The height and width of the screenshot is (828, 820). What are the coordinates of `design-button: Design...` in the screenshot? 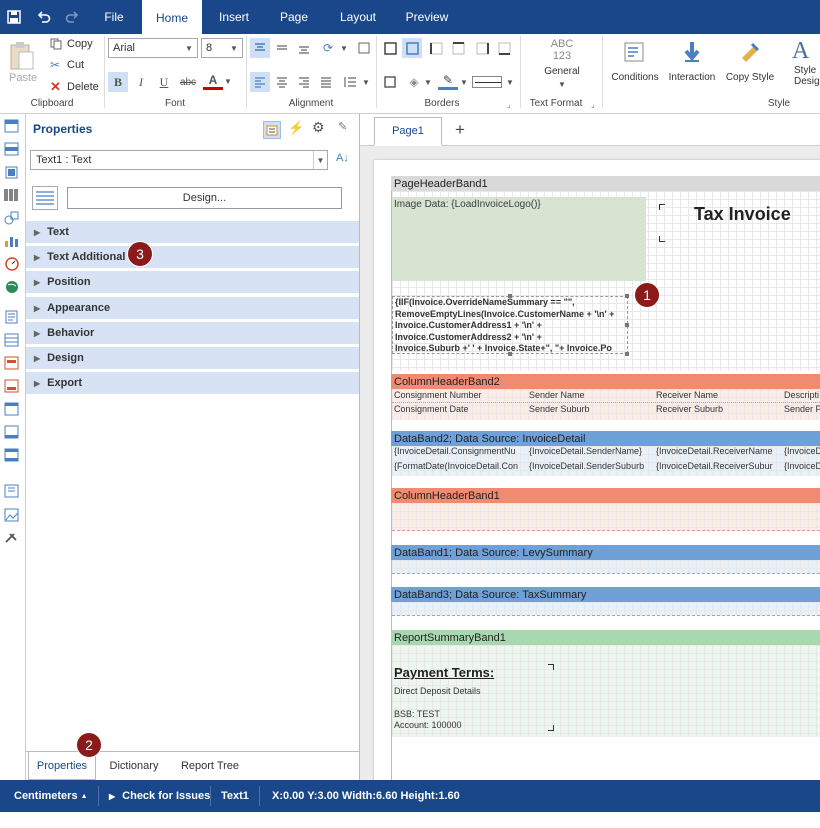 It's located at (204, 198).